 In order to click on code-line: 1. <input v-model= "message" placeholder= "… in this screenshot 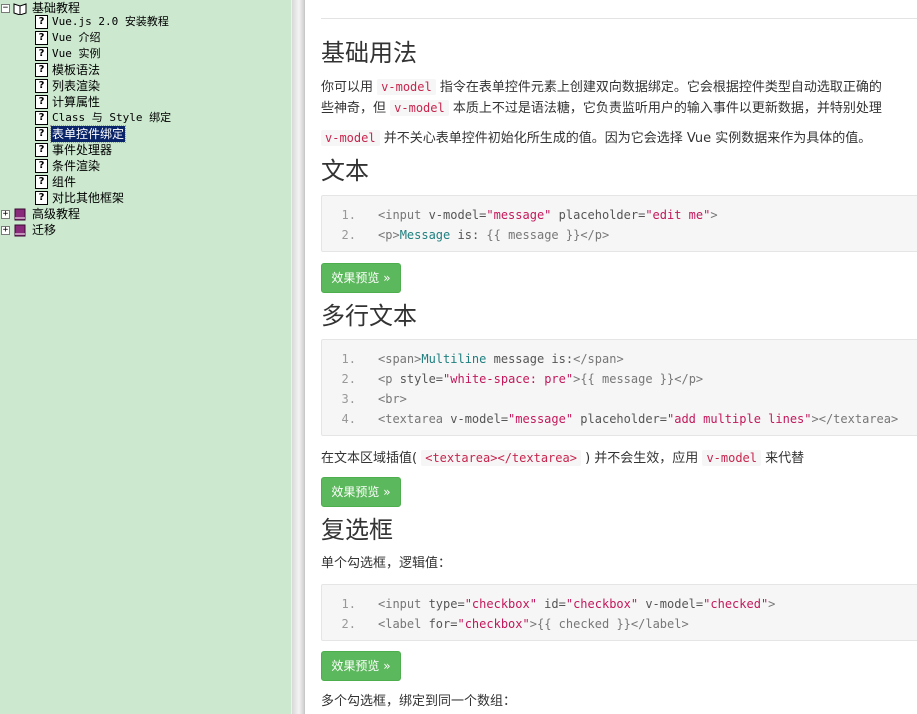, I will do `click(520, 215)`.